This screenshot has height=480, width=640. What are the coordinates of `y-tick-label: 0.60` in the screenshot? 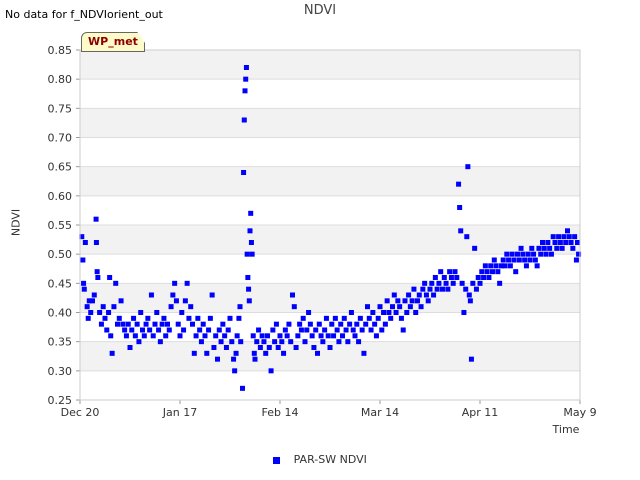 It's located at (60, 196).